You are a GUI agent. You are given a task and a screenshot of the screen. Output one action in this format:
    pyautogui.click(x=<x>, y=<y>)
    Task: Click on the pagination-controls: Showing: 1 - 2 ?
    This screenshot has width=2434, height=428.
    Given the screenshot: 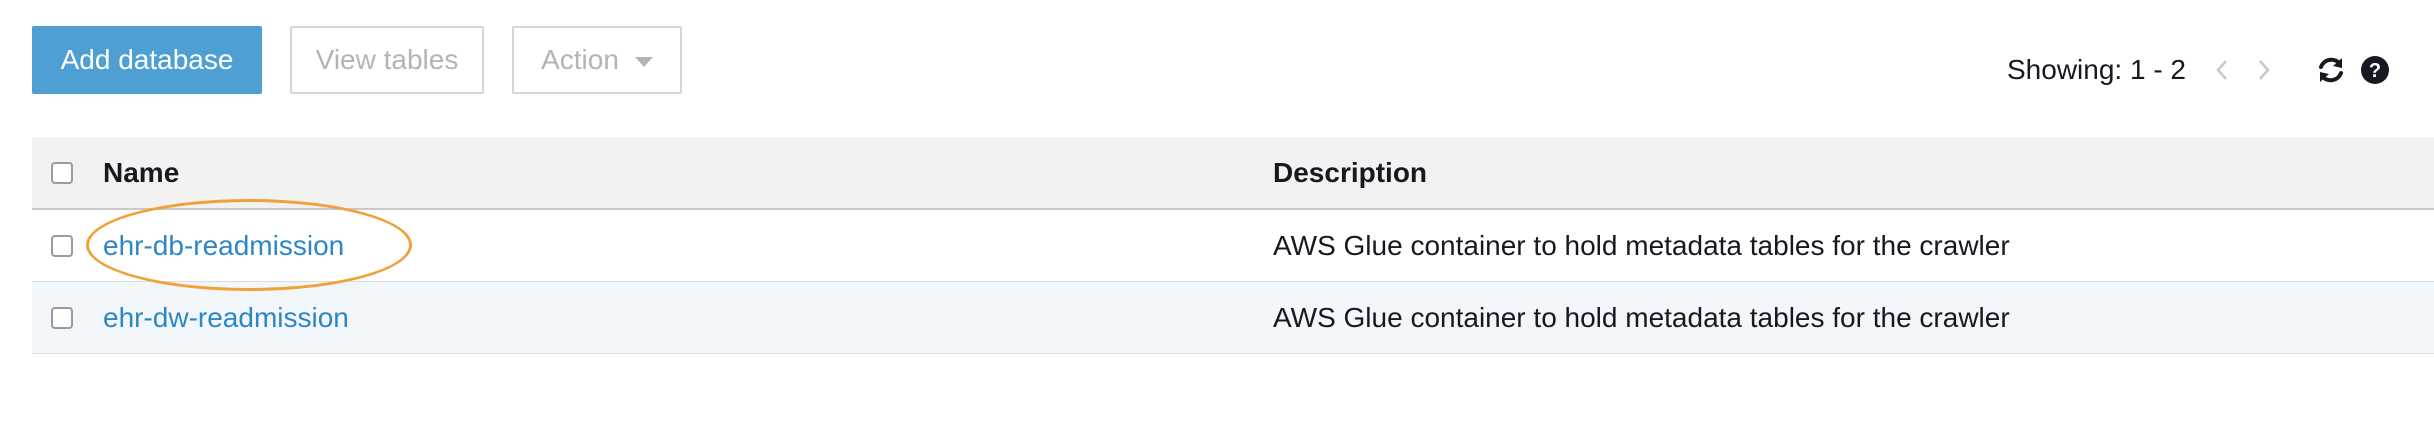 What is the action you would take?
    pyautogui.click(x=2198, y=70)
    